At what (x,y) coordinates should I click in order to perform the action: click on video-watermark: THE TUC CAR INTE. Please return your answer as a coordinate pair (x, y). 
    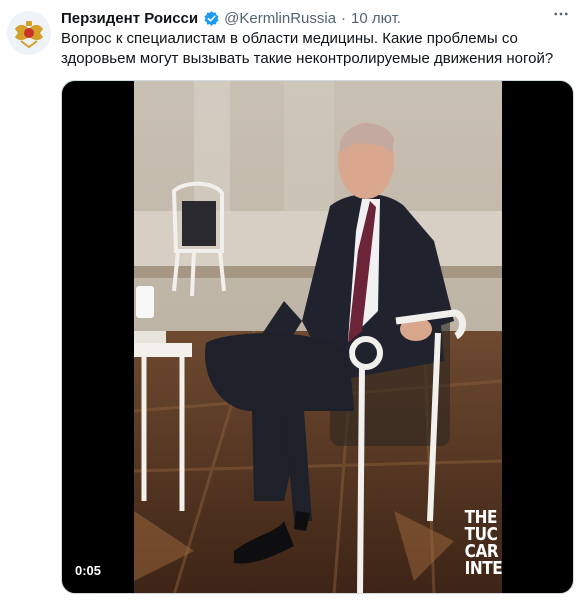
    Looking at the image, I should click on (483, 544).